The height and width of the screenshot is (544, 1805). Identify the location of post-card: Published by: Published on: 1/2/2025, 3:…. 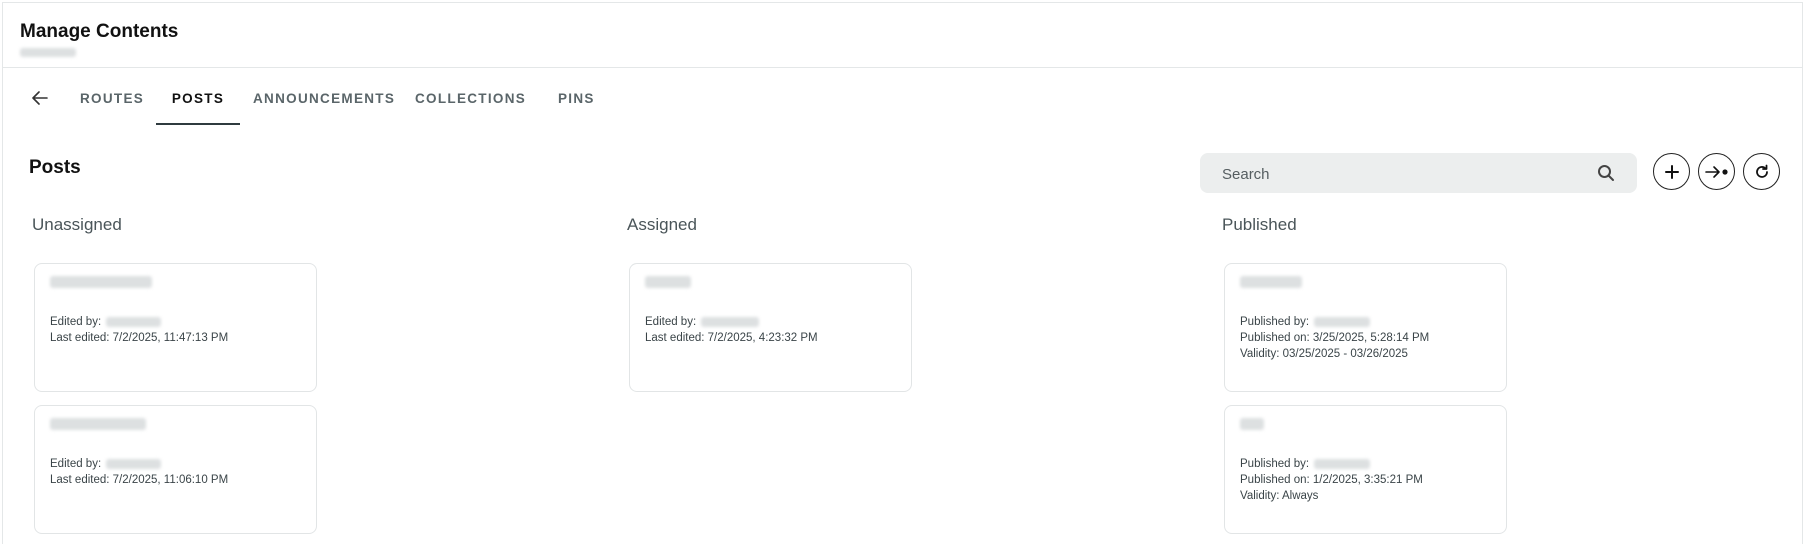
(1365, 469).